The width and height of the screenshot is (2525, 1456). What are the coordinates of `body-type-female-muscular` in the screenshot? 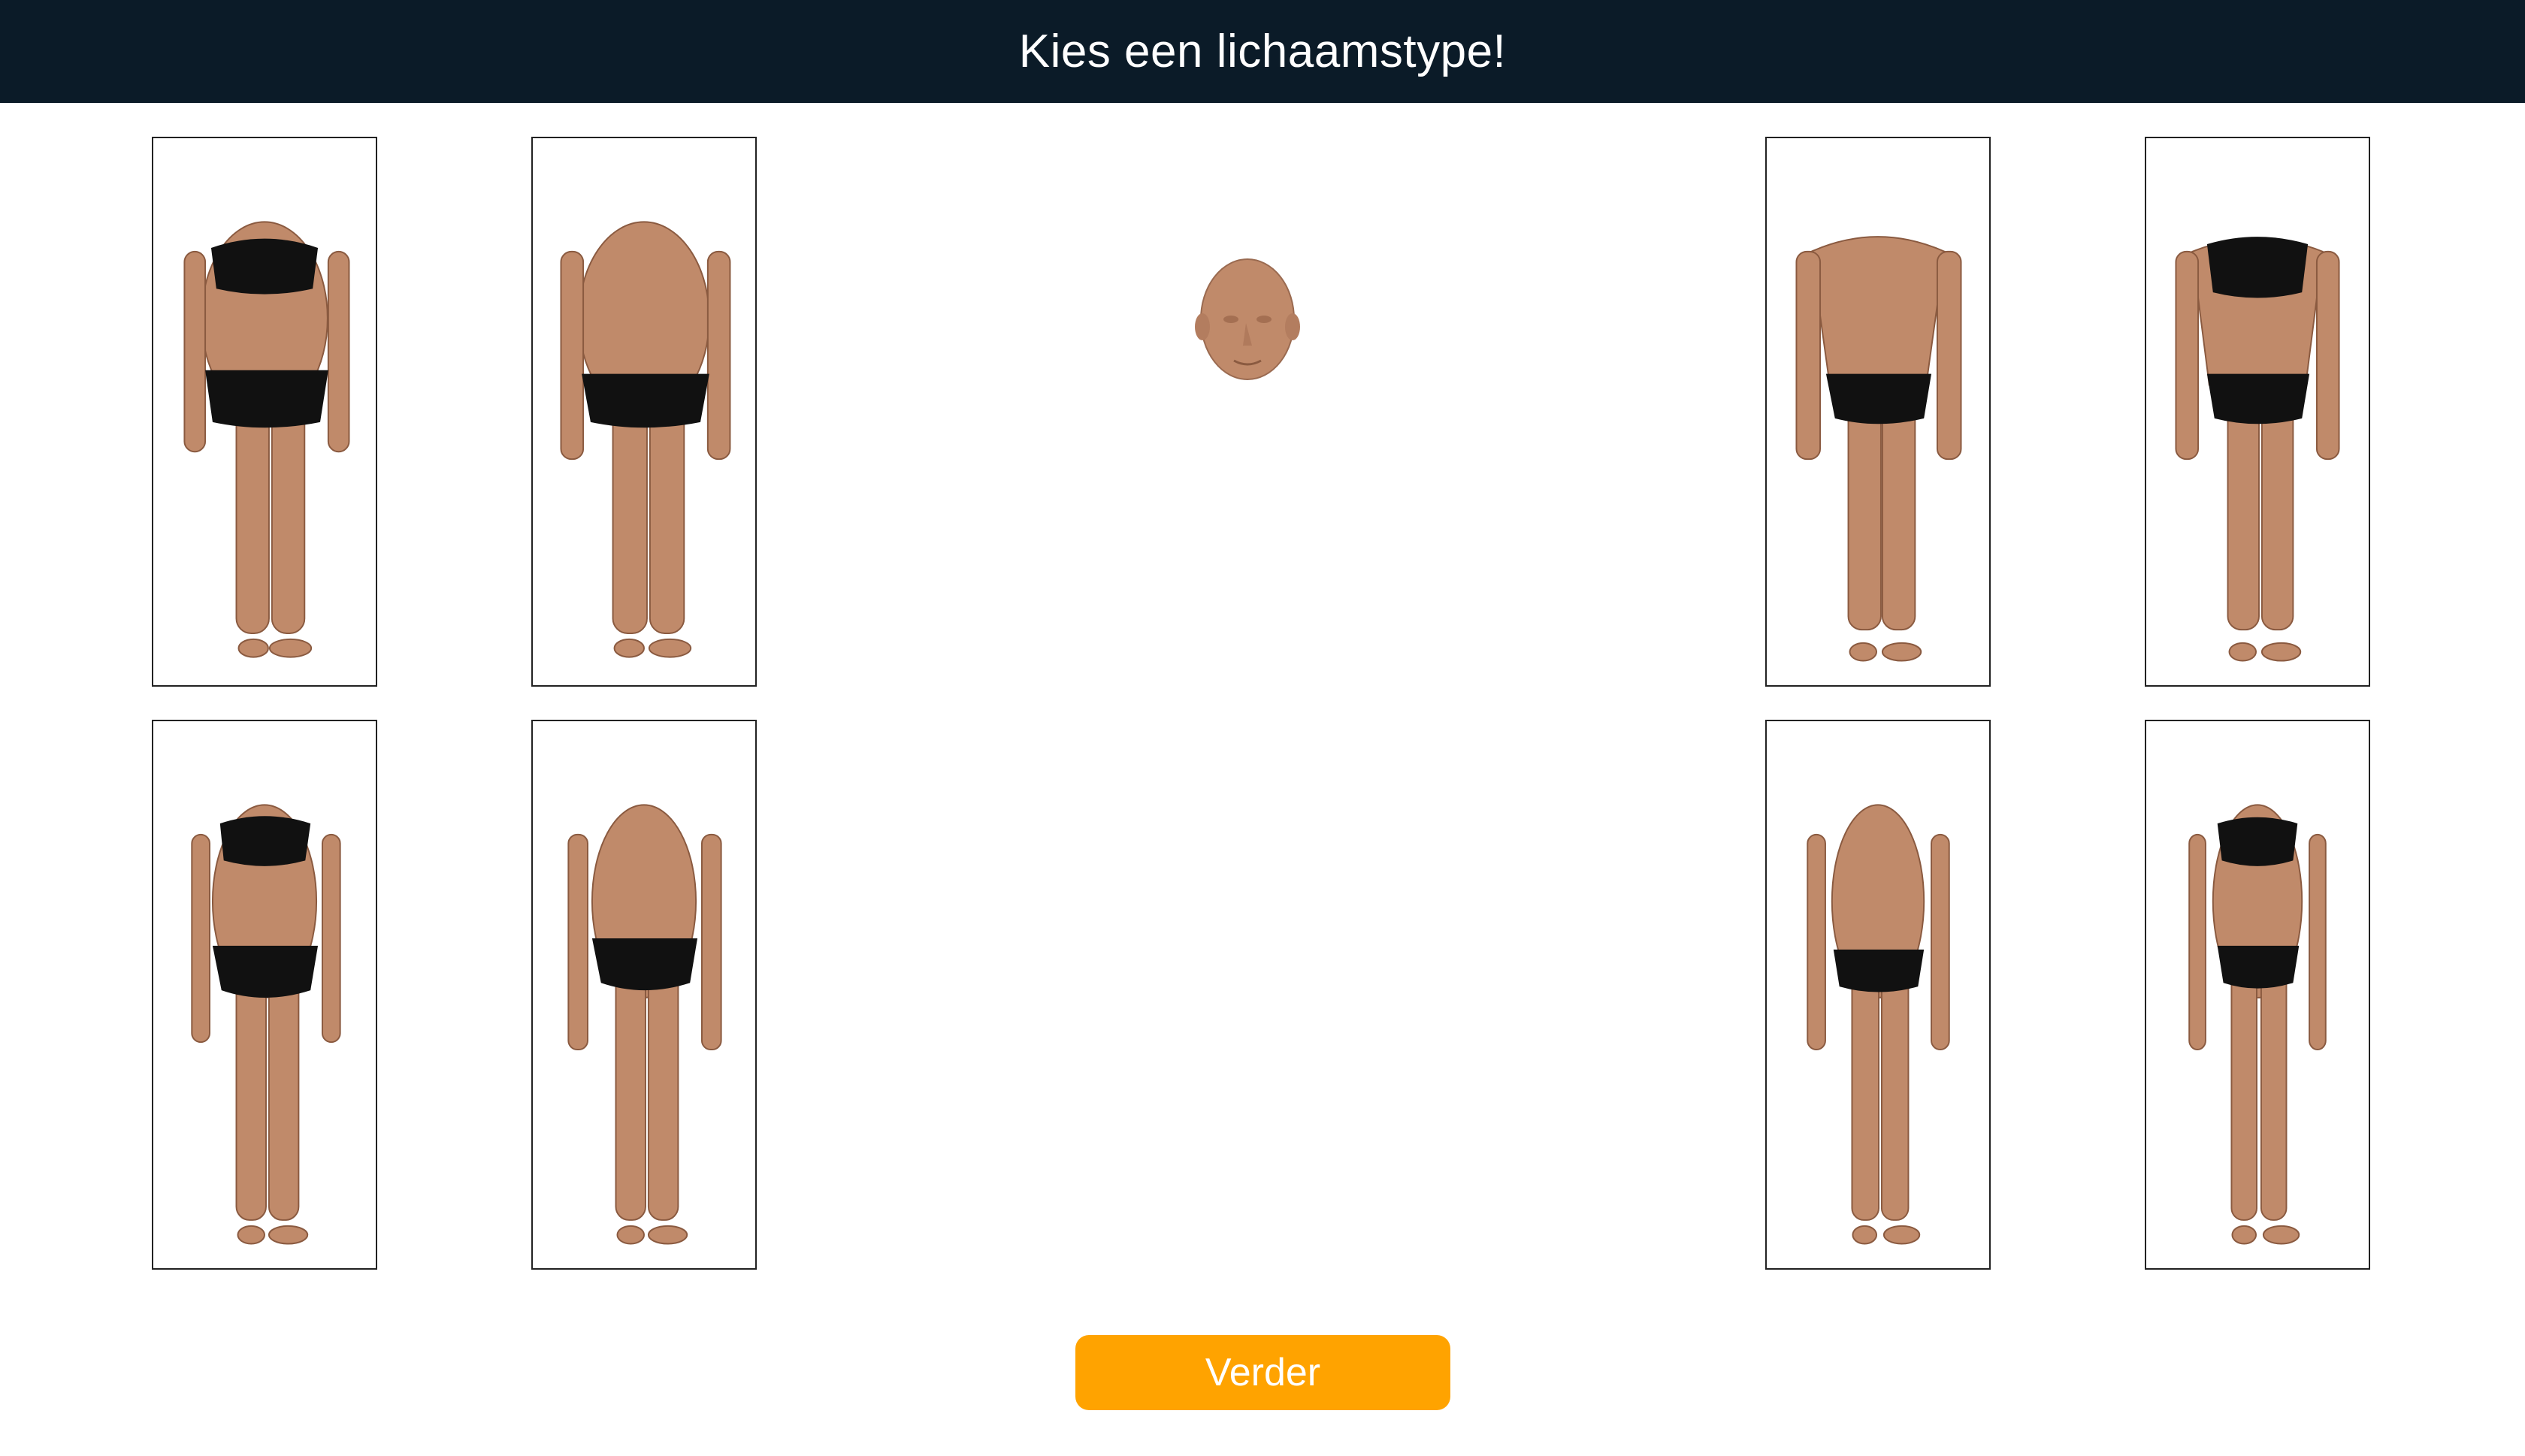 It's located at (2257, 412).